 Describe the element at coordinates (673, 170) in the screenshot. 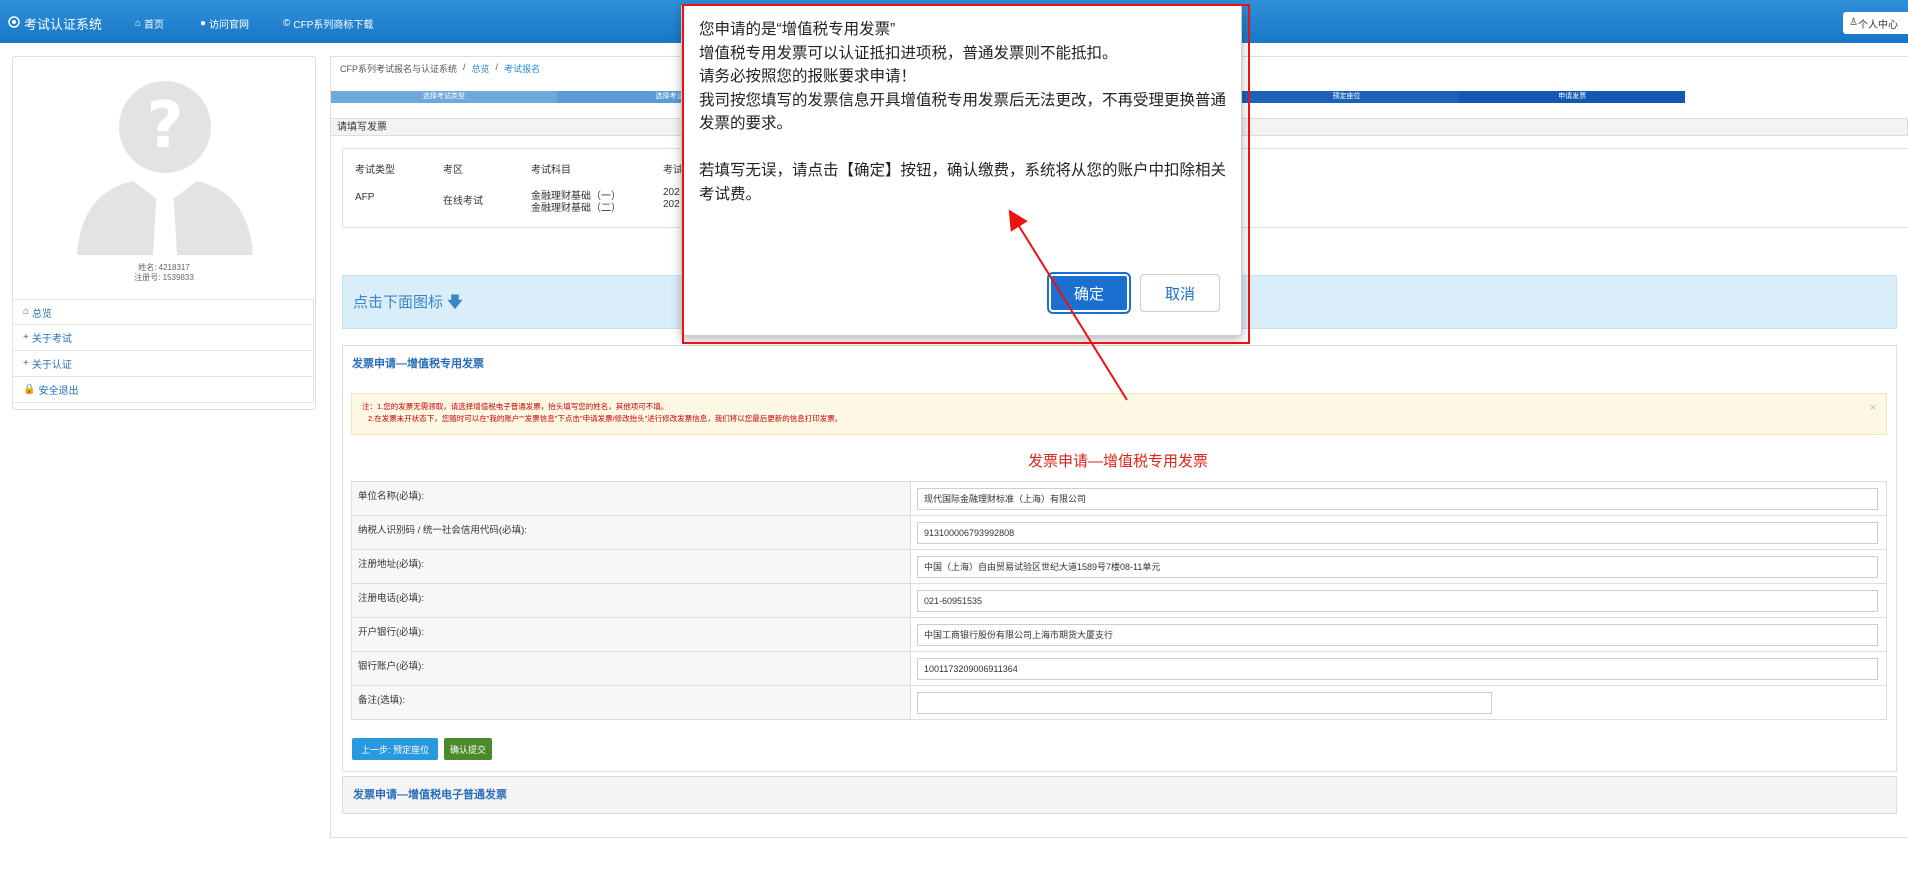

I see `col-header: 考试` at that location.